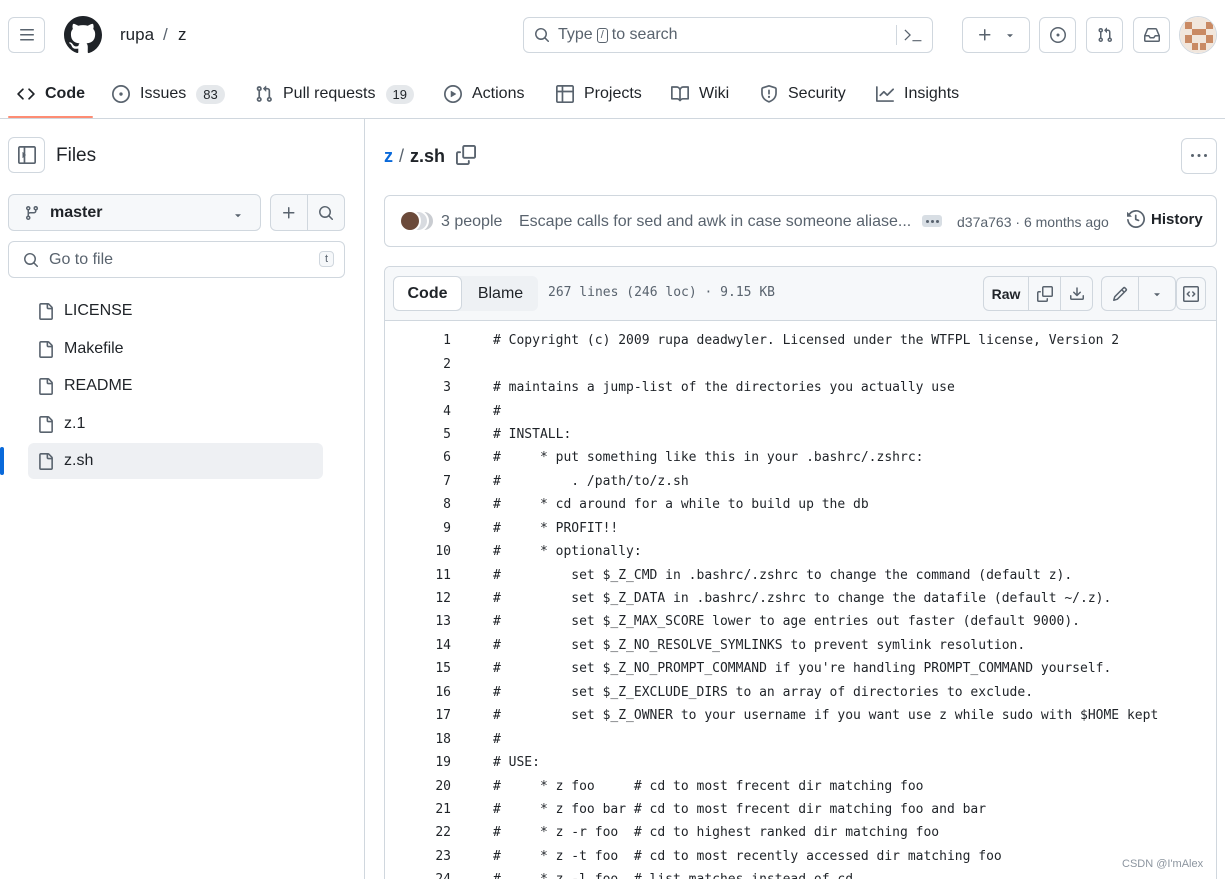 The image size is (1225, 879). I want to click on edit-options-dropdown, so click(1156, 293).